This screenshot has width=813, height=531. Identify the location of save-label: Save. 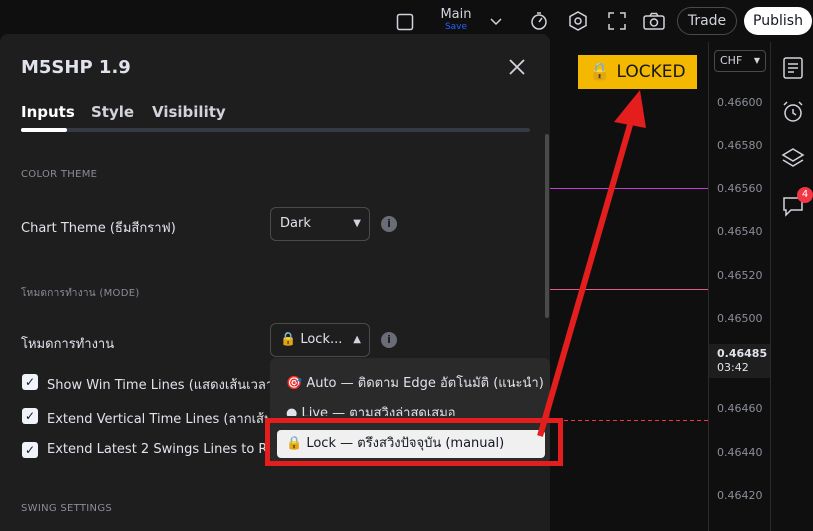
(456, 27).